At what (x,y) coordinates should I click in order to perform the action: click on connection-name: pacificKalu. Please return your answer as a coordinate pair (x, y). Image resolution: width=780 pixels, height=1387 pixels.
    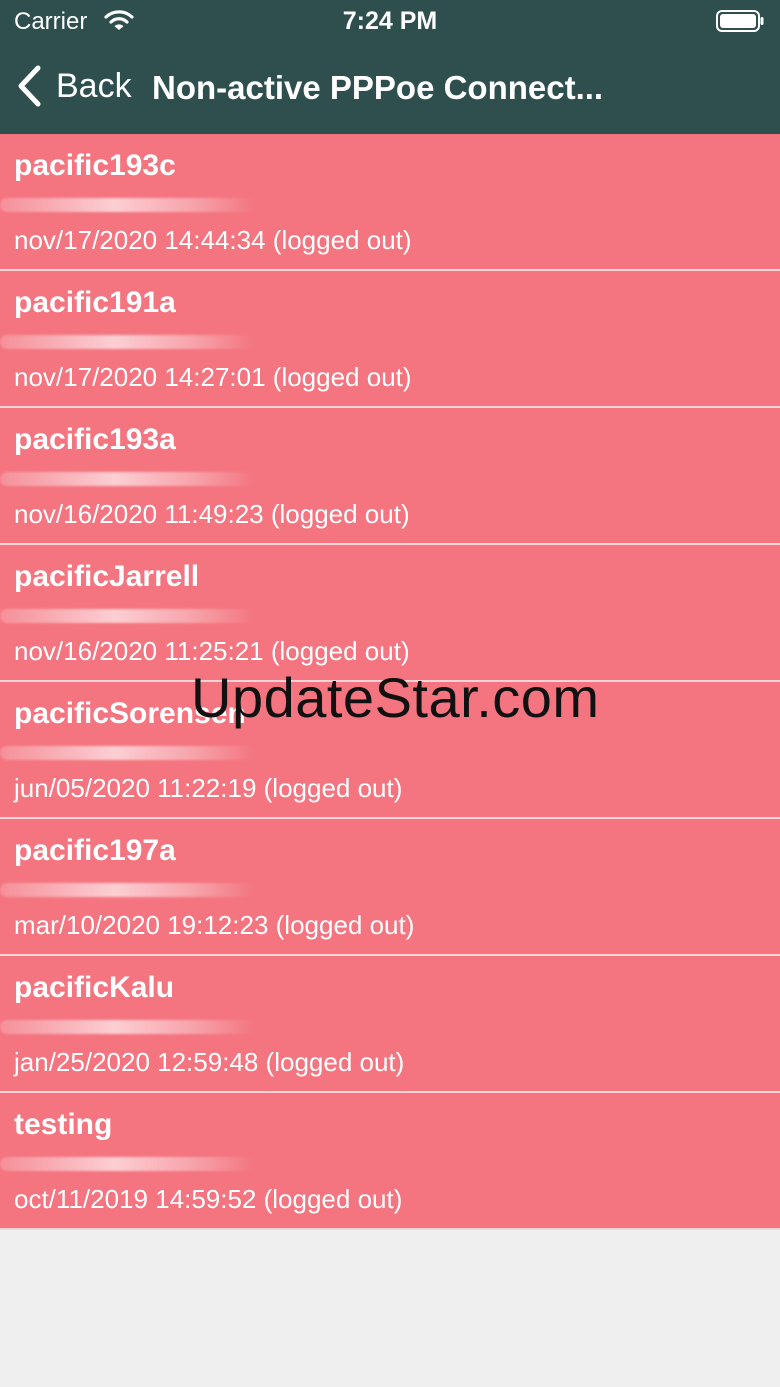
    Looking at the image, I should click on (94, 987).